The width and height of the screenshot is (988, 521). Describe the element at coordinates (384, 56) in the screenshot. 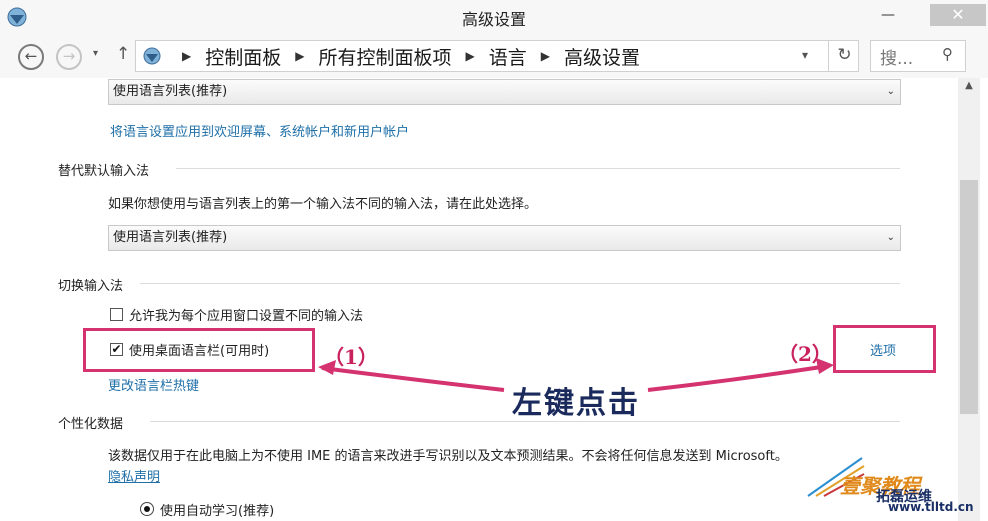

I see `breadcrumb-all-items: 所有控制面板项` at that location.